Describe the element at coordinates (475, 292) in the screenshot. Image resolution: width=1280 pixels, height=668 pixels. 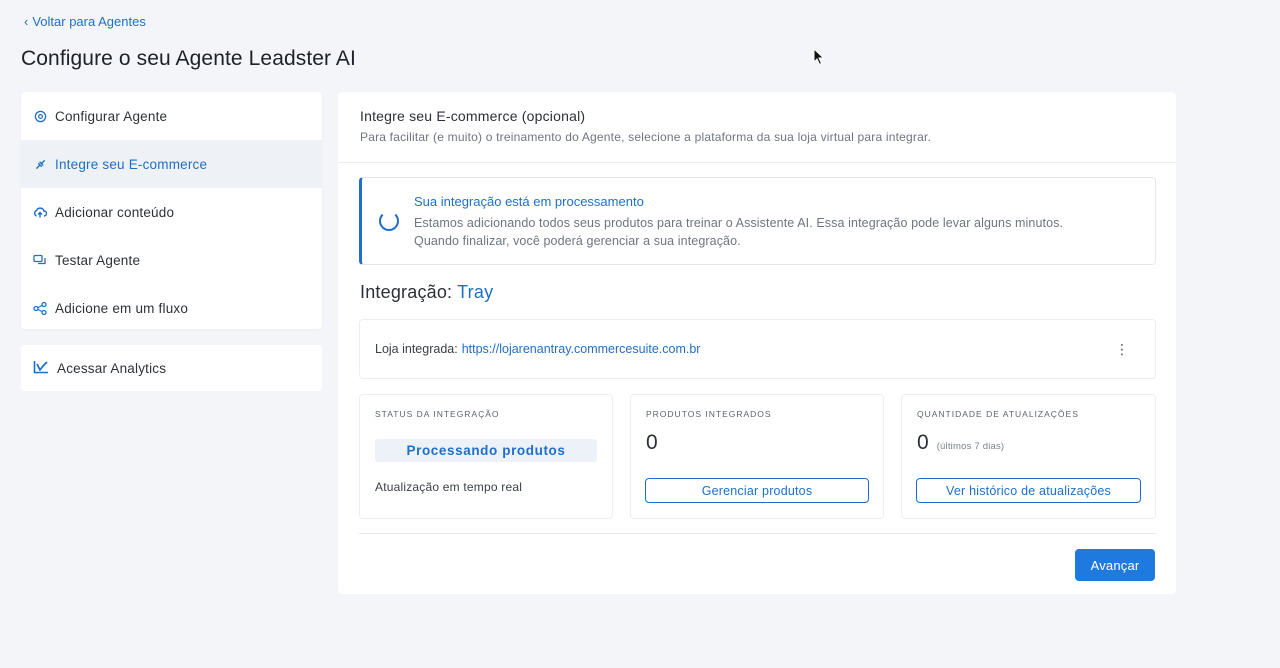
I see `integration-platform: Tray` at that location.